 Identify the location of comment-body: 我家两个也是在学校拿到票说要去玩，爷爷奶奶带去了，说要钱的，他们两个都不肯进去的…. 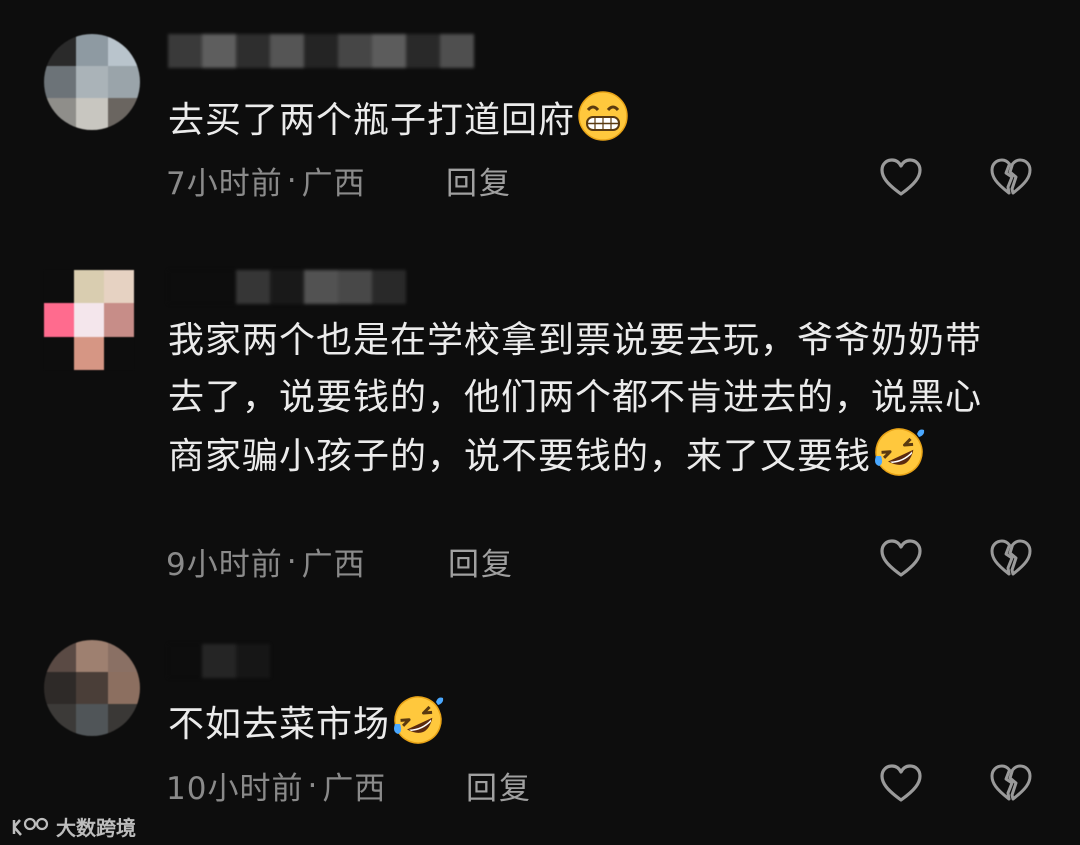
(575, 398).